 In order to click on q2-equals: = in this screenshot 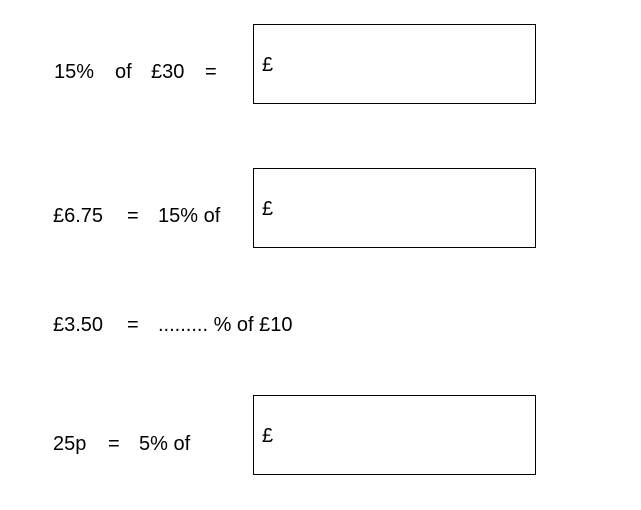, I will do `click(133, 216)`.